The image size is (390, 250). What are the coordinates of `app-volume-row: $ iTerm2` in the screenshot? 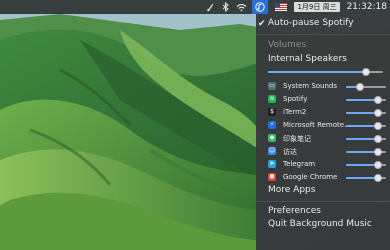 It's located at (323, 113).